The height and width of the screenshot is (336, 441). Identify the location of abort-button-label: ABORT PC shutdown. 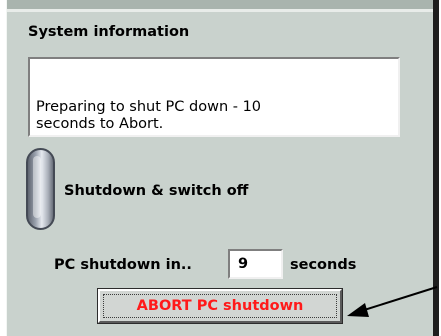
(220, 306).